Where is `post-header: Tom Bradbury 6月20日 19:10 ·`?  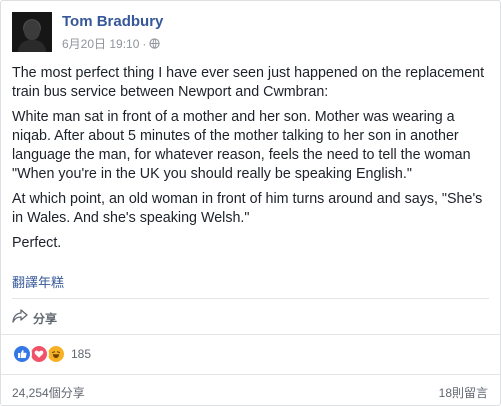
post-header: Tom Bradbury 6月20日 19:10 · is located at coordinates (247, 34).